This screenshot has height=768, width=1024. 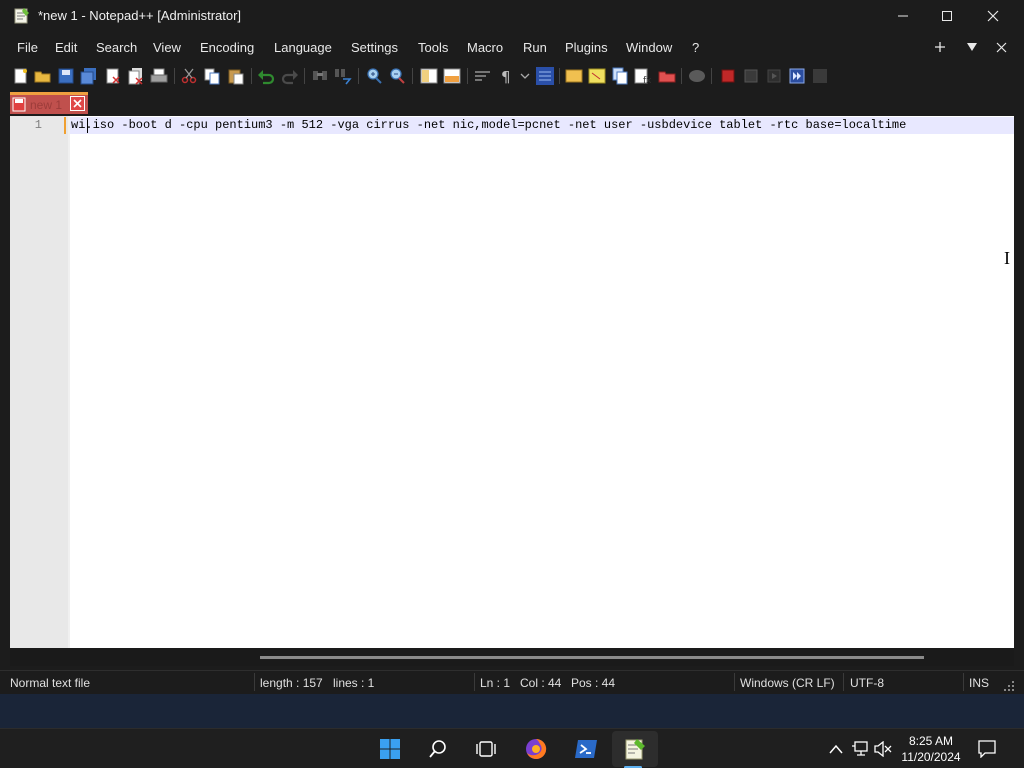 I want to click on menu-search: Search, so click(x=116, y=47).